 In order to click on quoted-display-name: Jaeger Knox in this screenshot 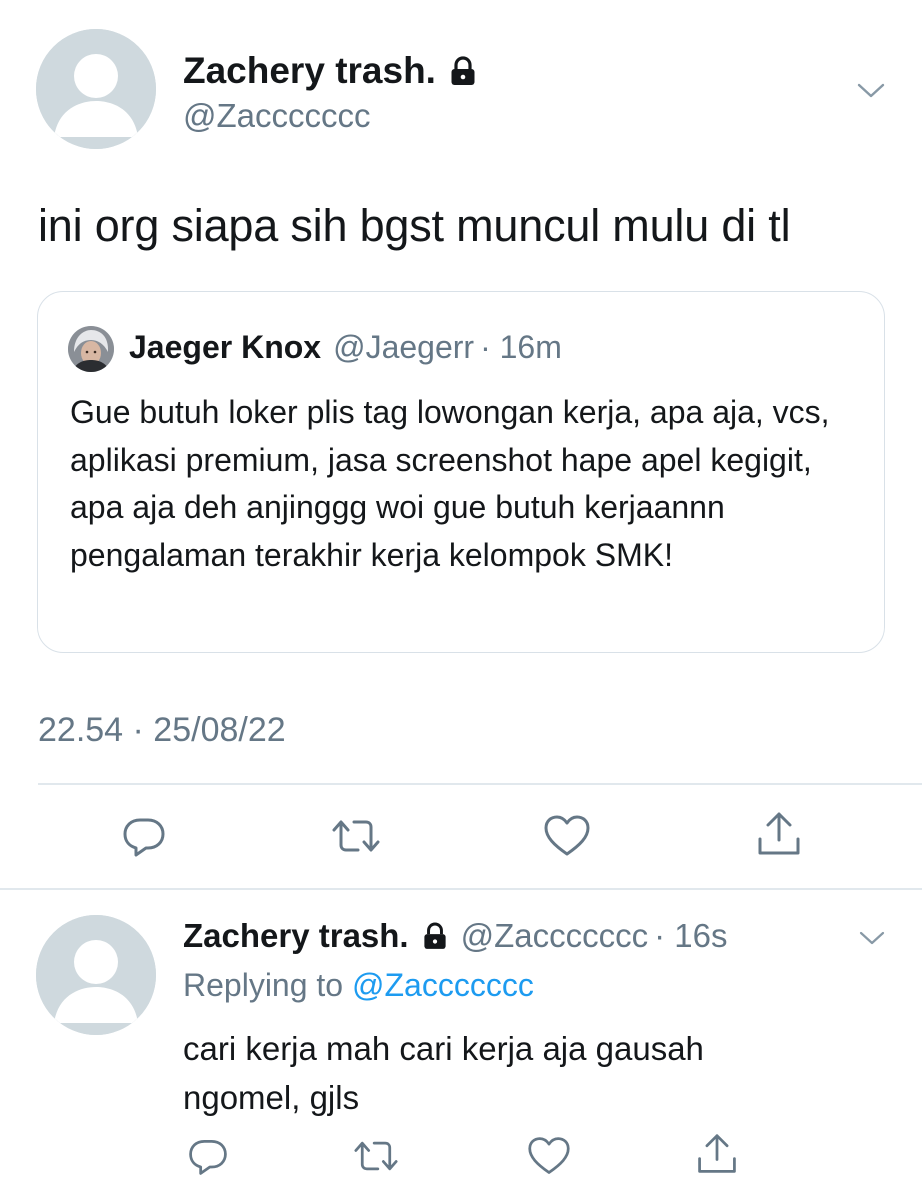, I will do `click(225, 347)`.